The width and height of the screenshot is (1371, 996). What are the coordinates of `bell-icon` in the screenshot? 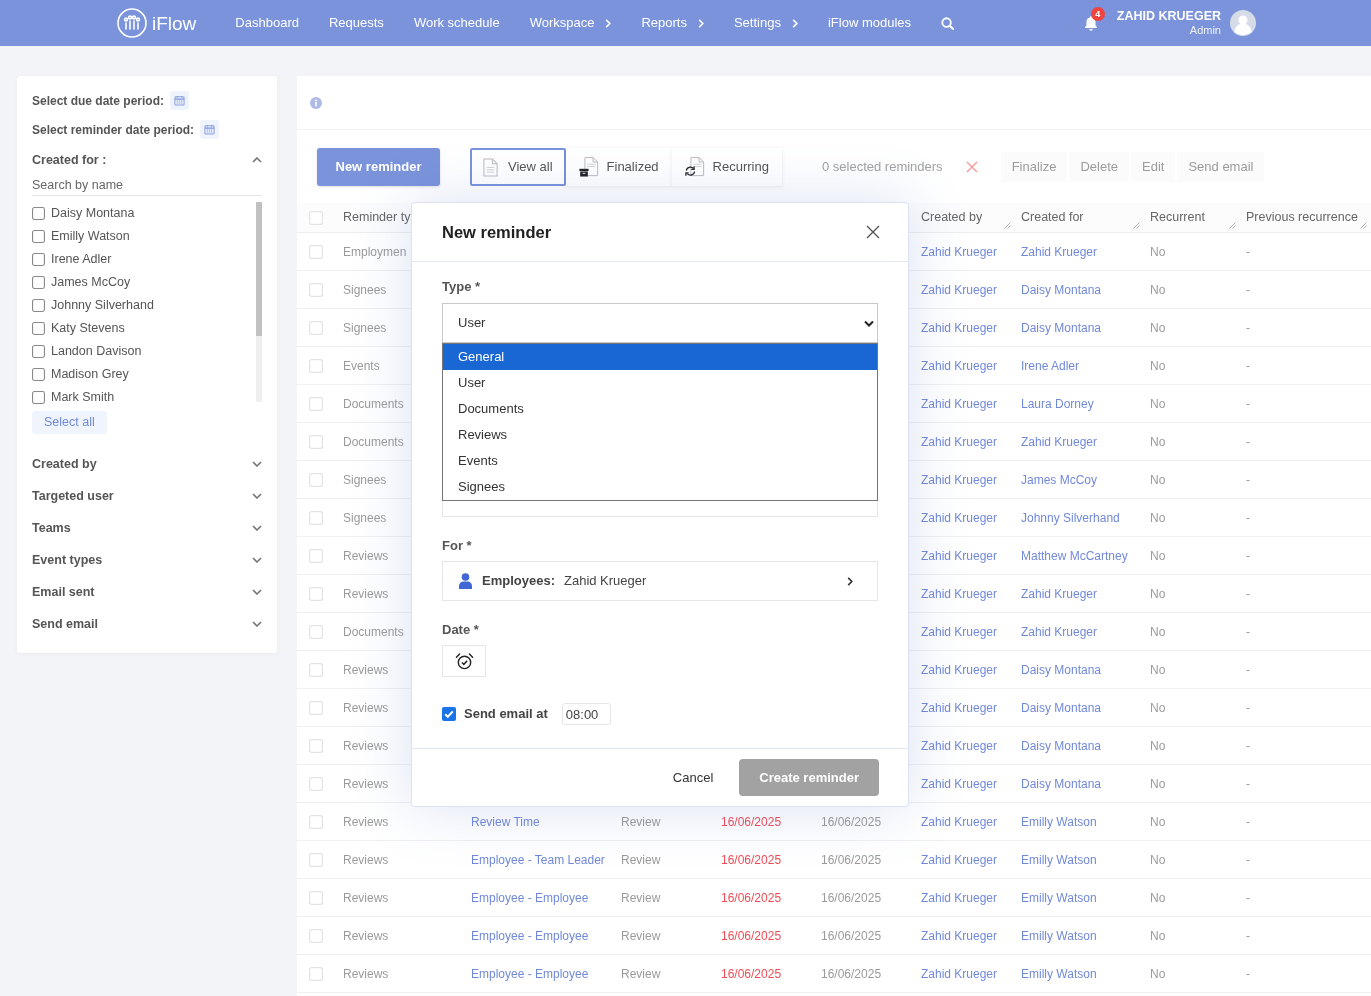 It's located at (1090, 23).